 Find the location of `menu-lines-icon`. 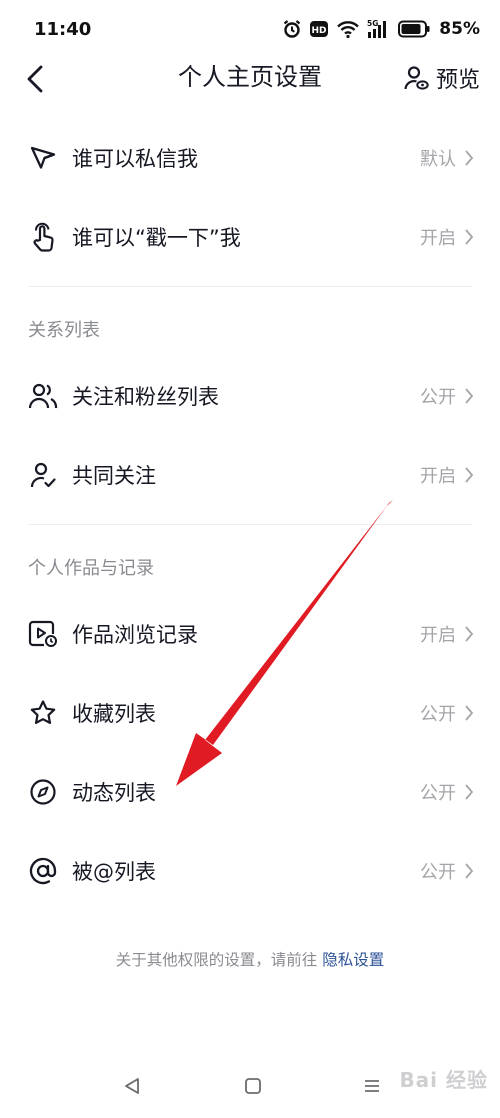

menu-lines-icon is located at coordinates (372, 1086).